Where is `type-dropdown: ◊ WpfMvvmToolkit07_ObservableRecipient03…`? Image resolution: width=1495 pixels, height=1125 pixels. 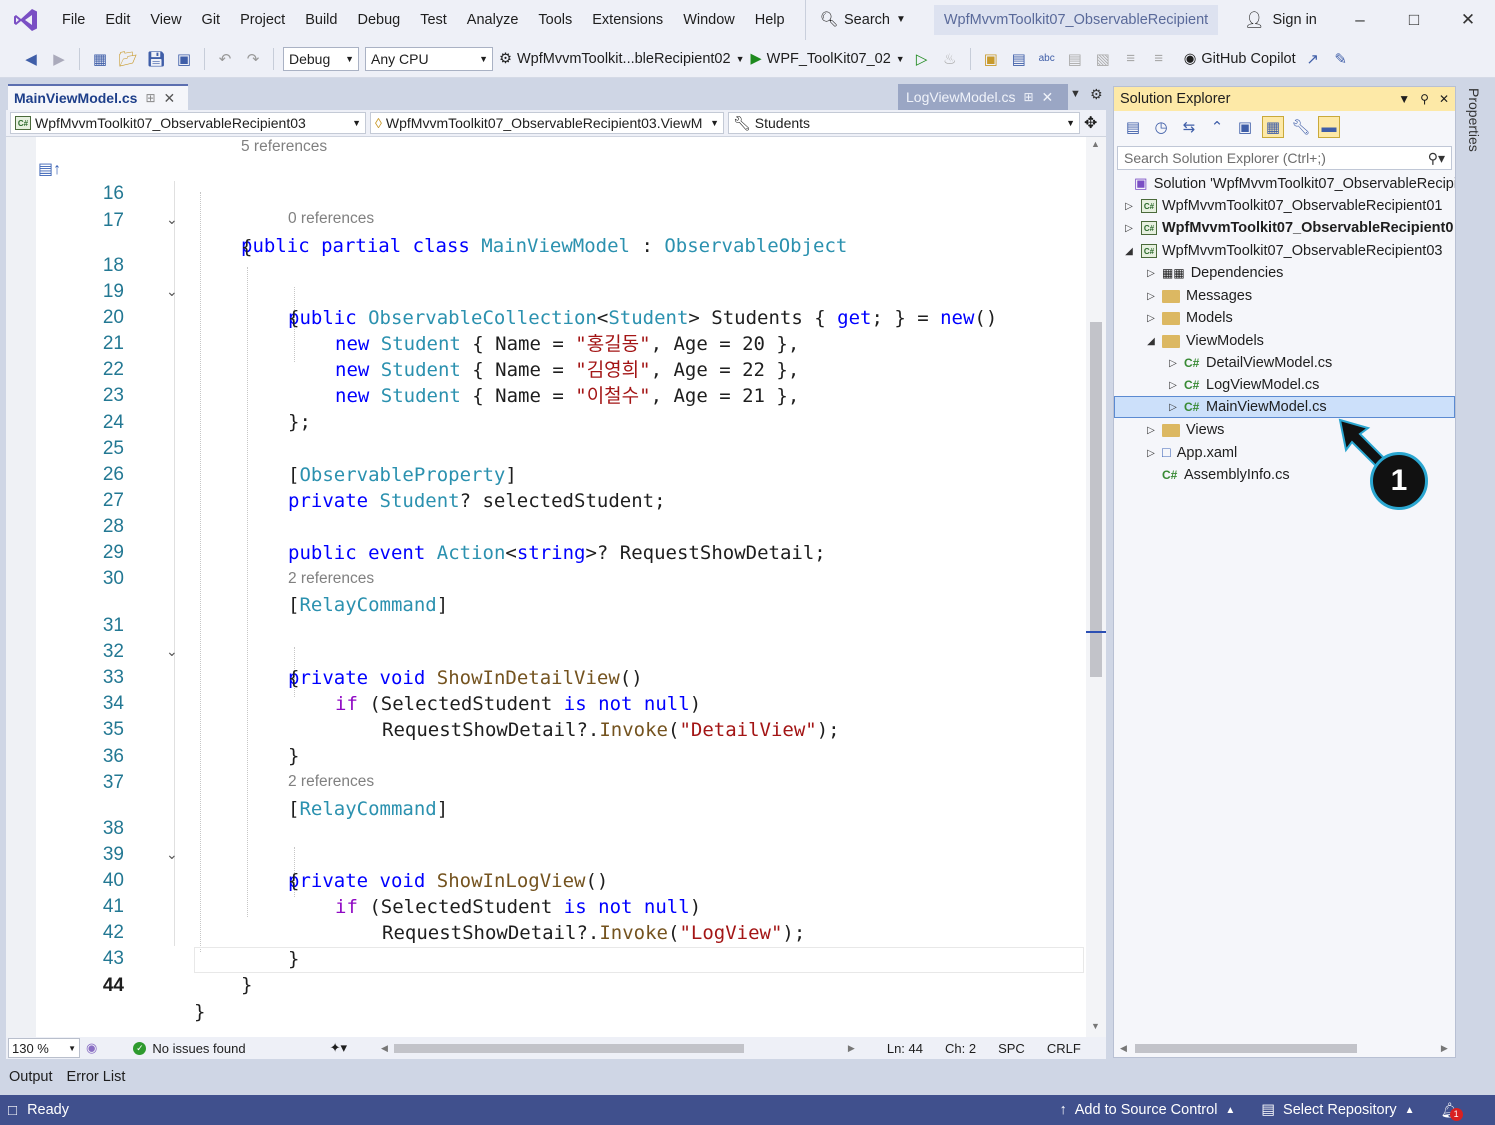 type-dropdown: ◊ WpfMvvmToolkit07_ObservableRecipient03… is located at coordinates (547, 123).